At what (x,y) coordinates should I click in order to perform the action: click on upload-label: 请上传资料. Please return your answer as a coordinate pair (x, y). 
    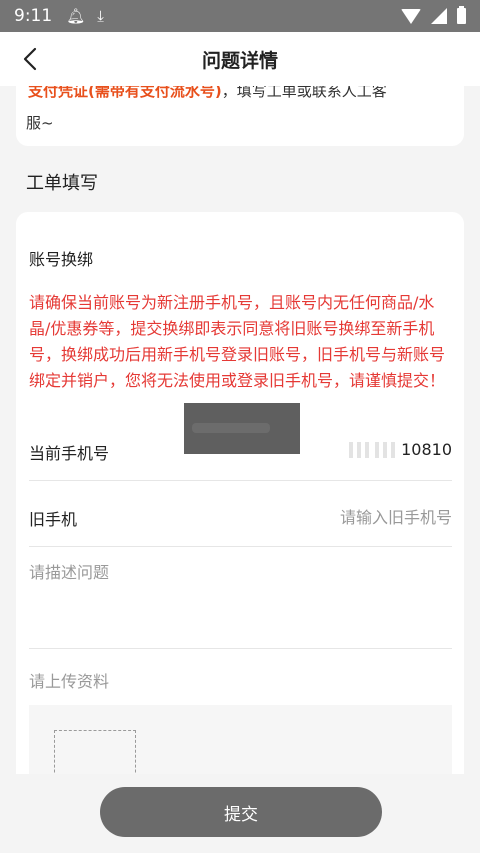
    Looking at the image, I should click on (69, 681).